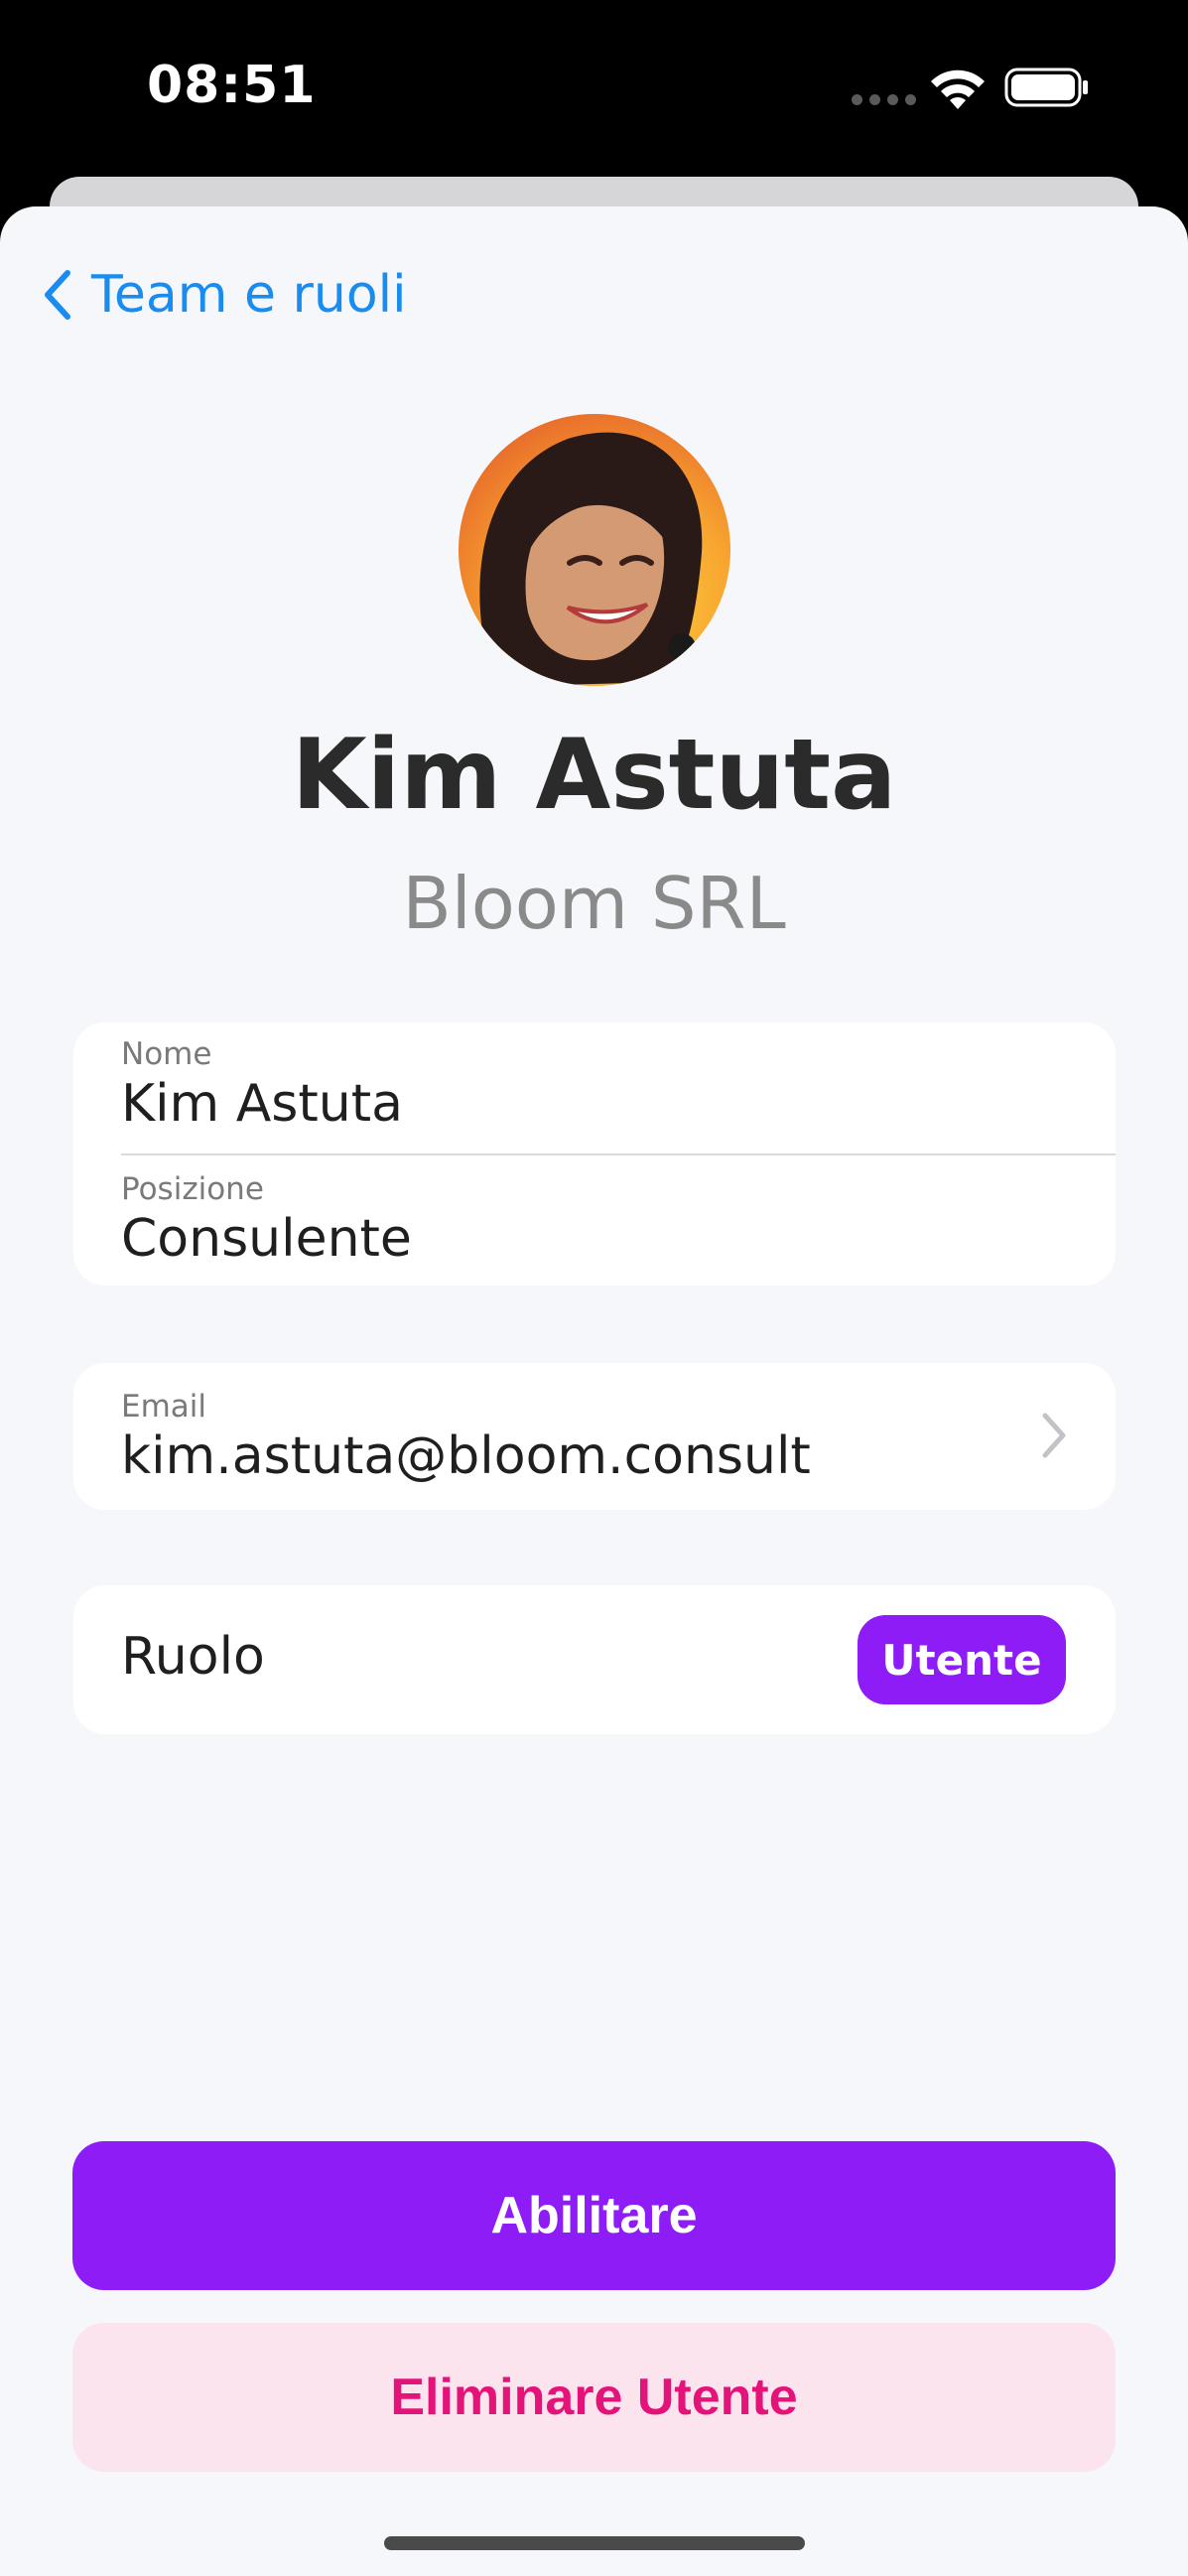 The image size is (1188, 2576). I want to click on position-field: Posizione Consulente, so click(594, 1220).